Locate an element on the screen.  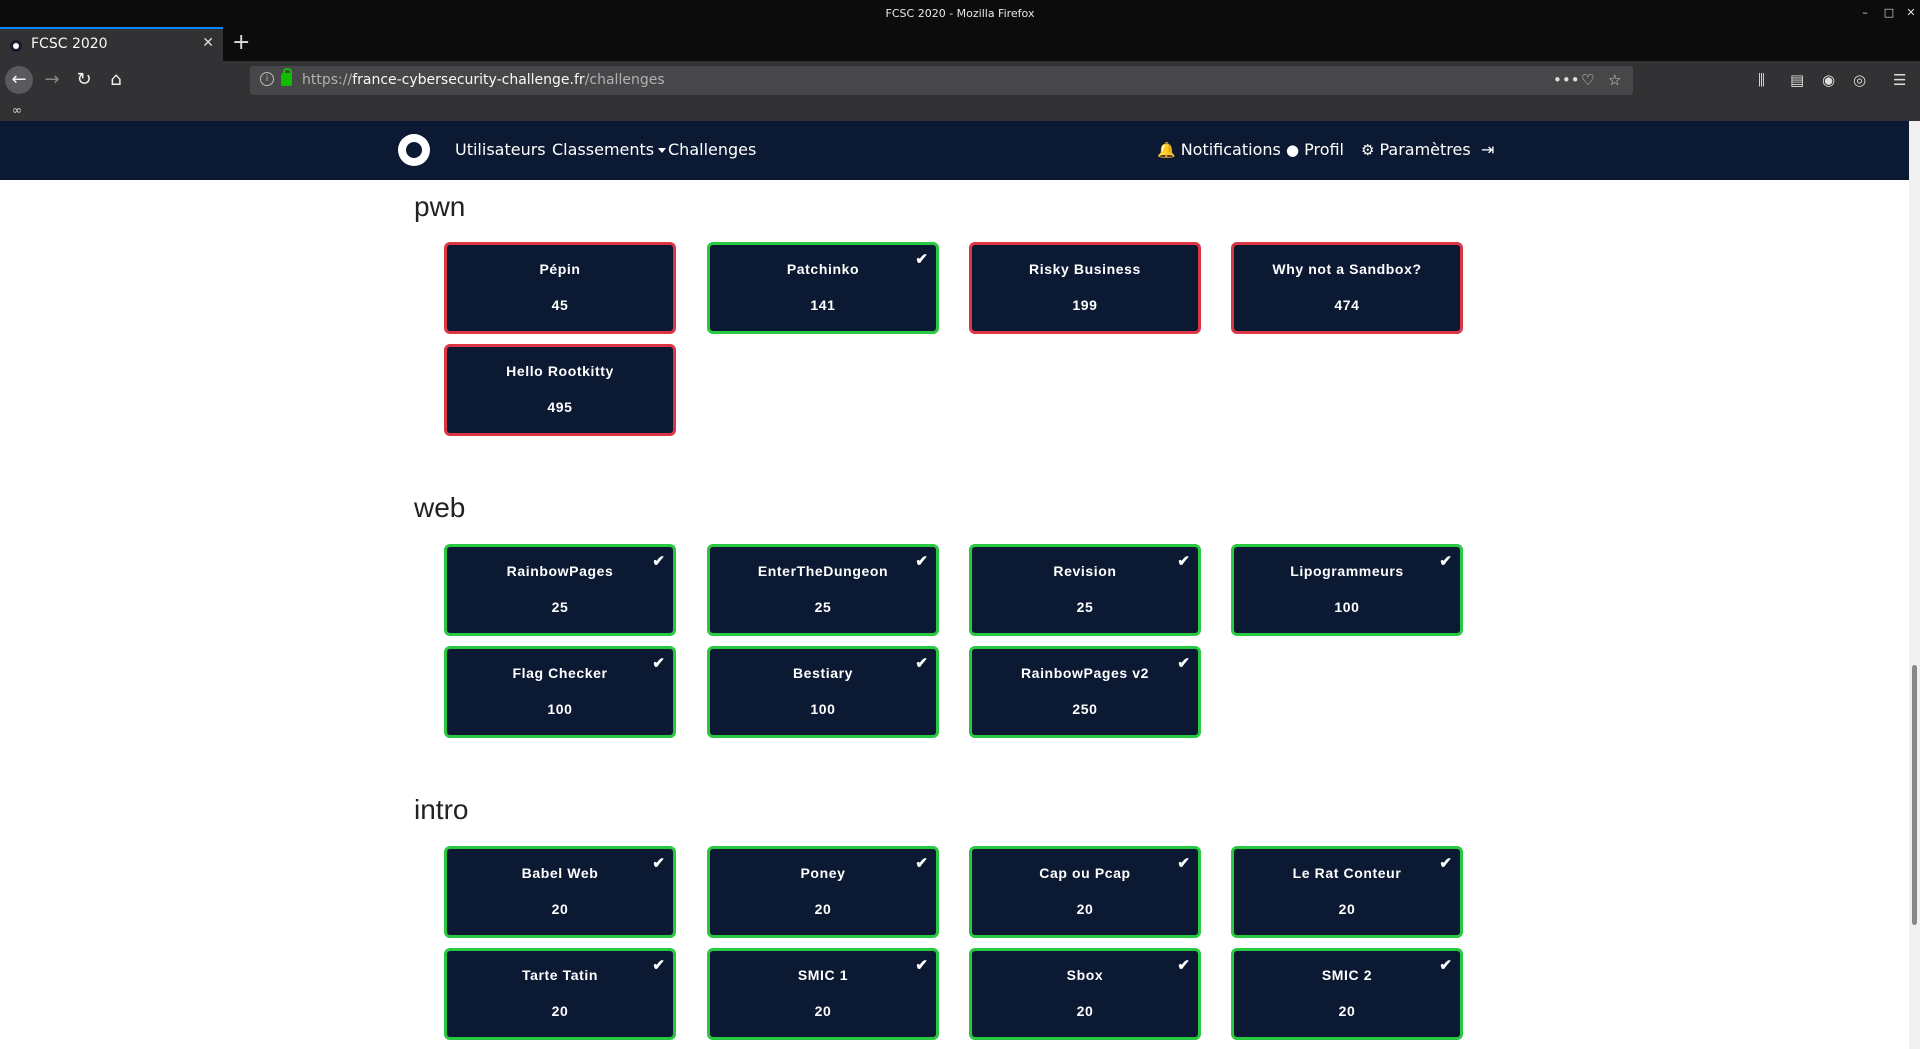
maximize-icon: □ is located at coordinates (1889, 13).